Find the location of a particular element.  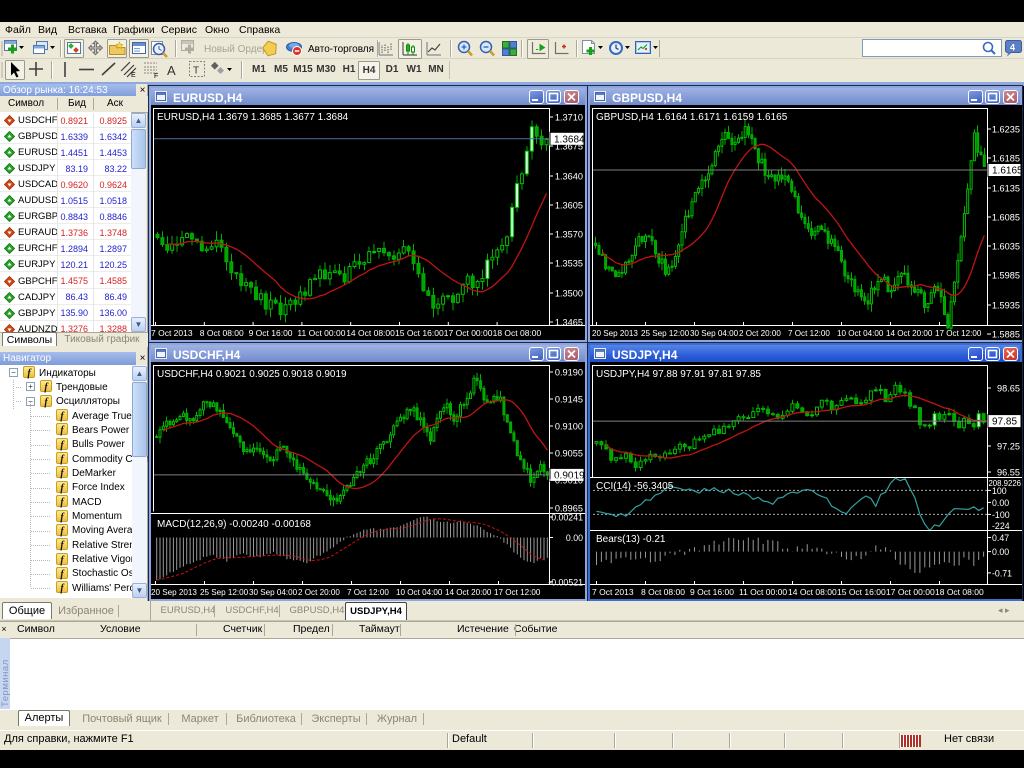

svg-text:USDCHF,H4 0.9021 0.9025 0.901: USDCHF,H4 0.9021 0.9025 0.9018 0.9019 is located at coordinates (252, 374).